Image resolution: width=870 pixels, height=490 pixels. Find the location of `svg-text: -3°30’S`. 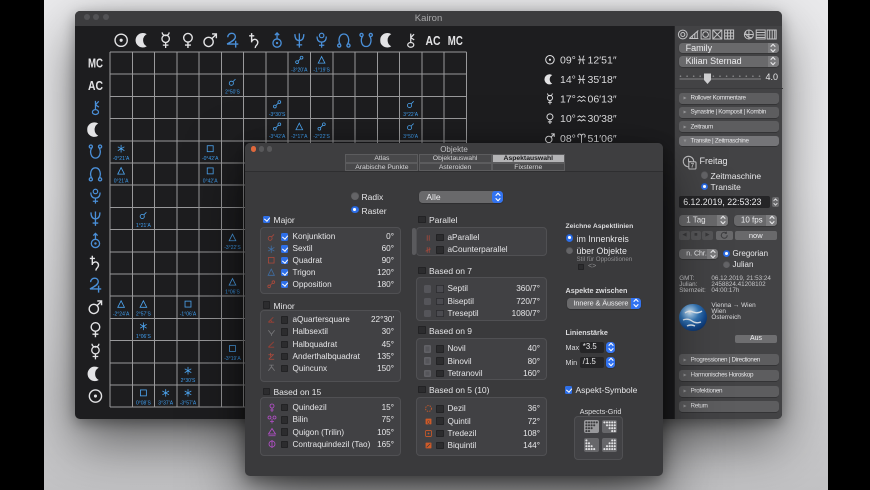

svg-text: -3°30’S is located at coordinates (277, 115).